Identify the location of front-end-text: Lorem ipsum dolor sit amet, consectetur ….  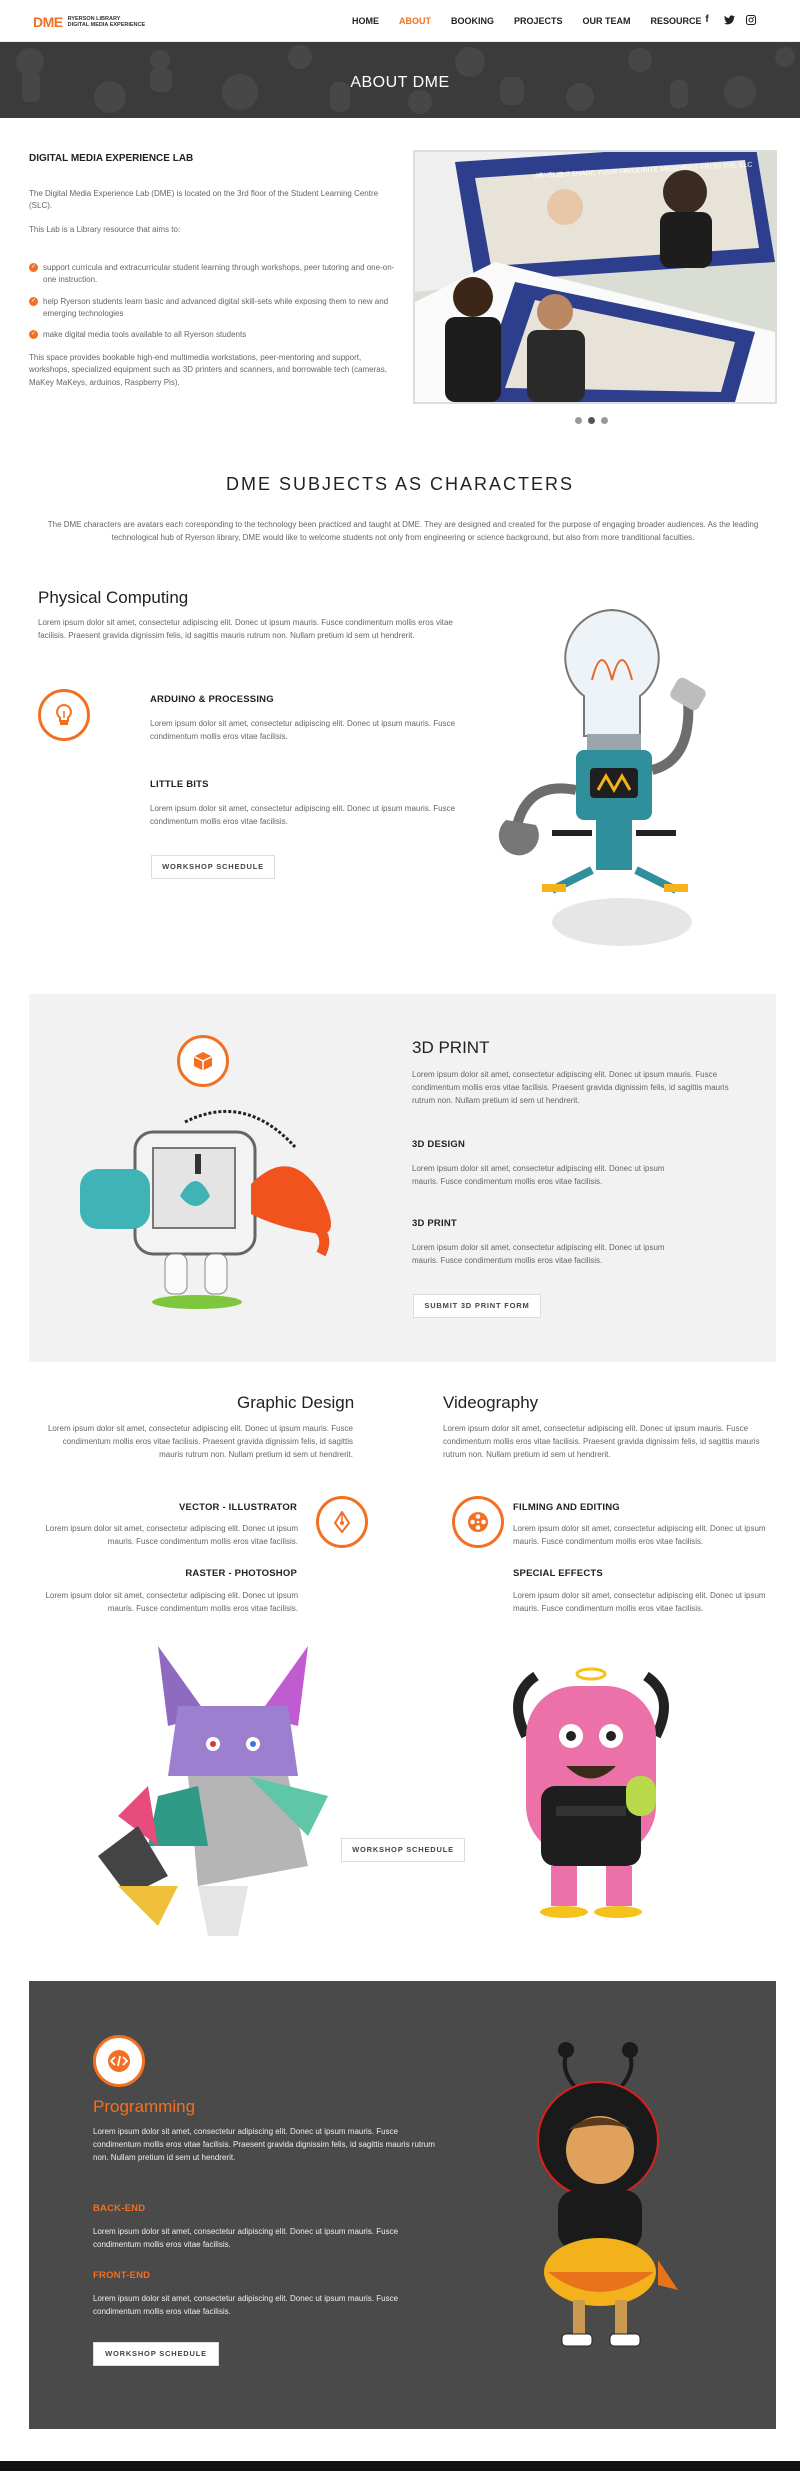
(246, 2305).